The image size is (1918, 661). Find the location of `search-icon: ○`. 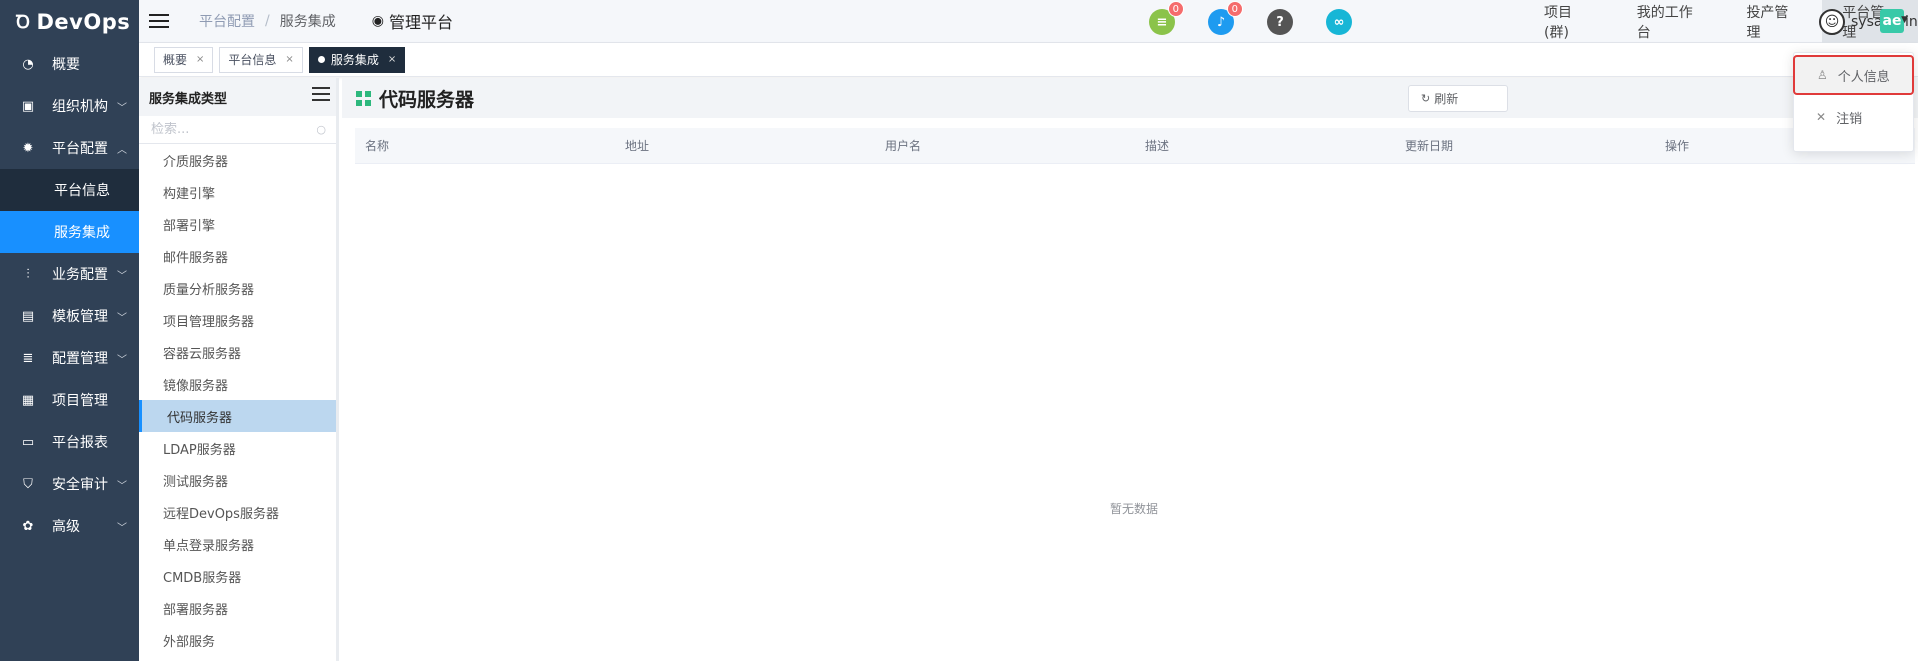

search-icon: ○ is located at coordinates (321, 129).